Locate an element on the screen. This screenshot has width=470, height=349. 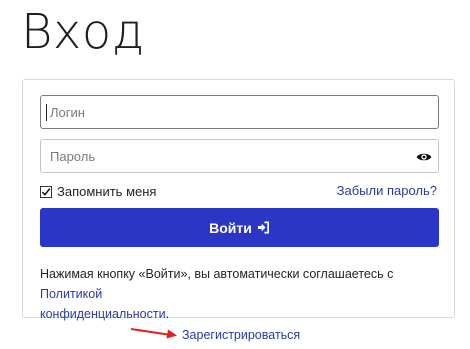
password-input is located at coordinates (239, 156).